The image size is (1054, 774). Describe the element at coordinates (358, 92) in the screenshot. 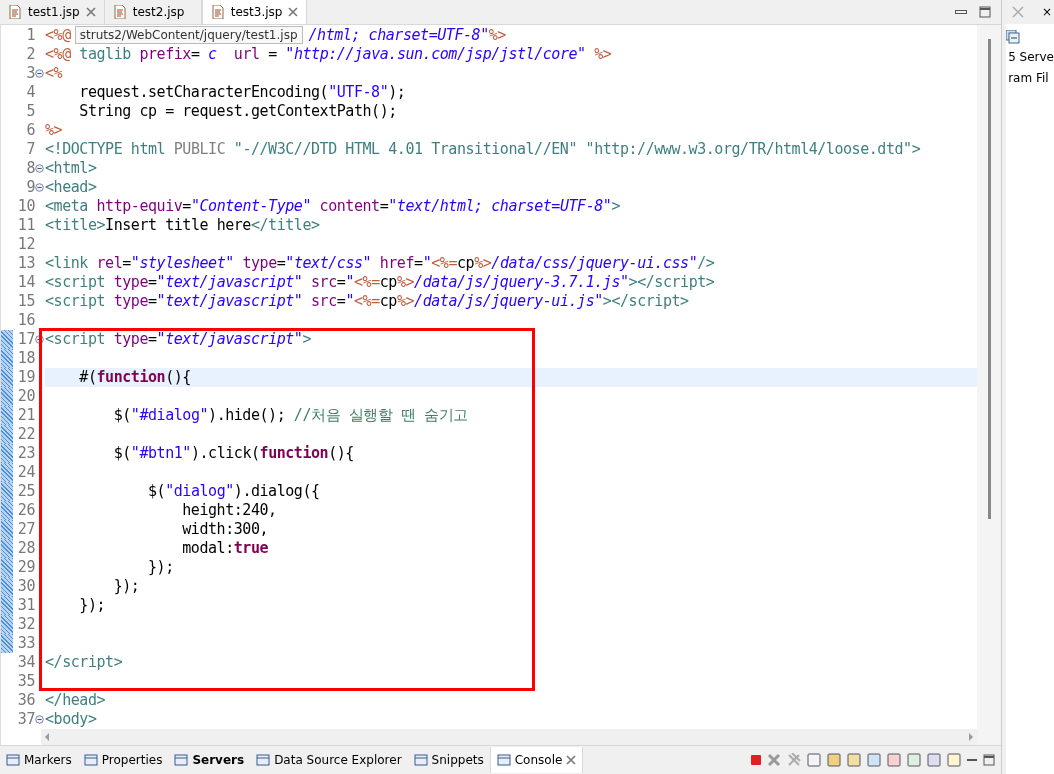

I see `code-token: "UTF-8"` at that location.